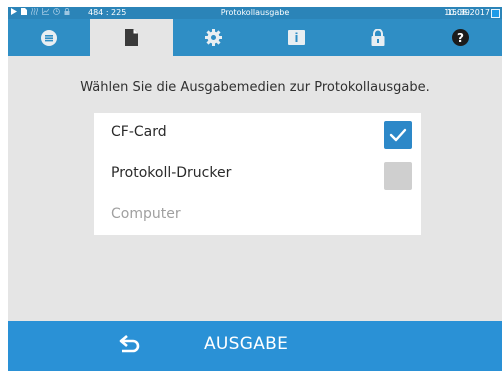  I want to click on list-item-cf-card: CF-Card, so click(257, 133).